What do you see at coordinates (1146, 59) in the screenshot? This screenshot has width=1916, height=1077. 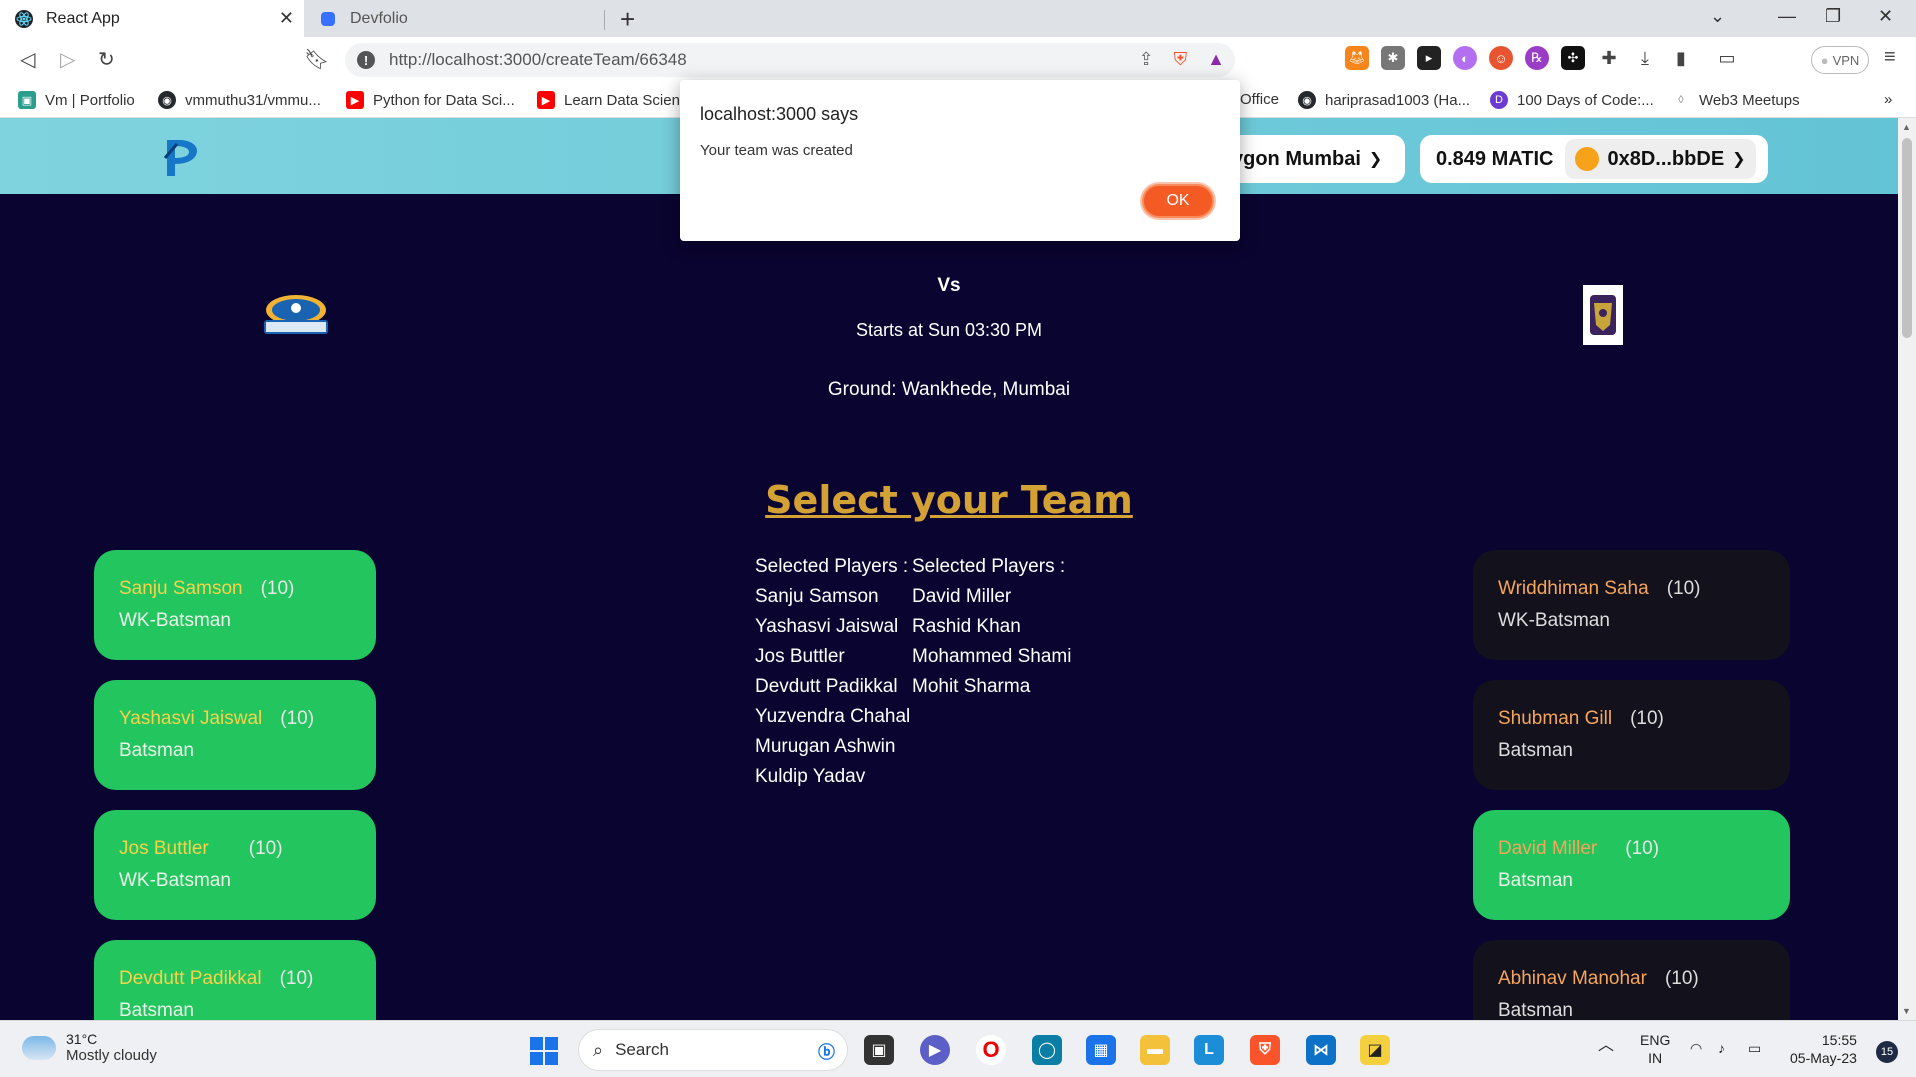 I see `share-icon: ⇪` at bounding box center [1146, 59].